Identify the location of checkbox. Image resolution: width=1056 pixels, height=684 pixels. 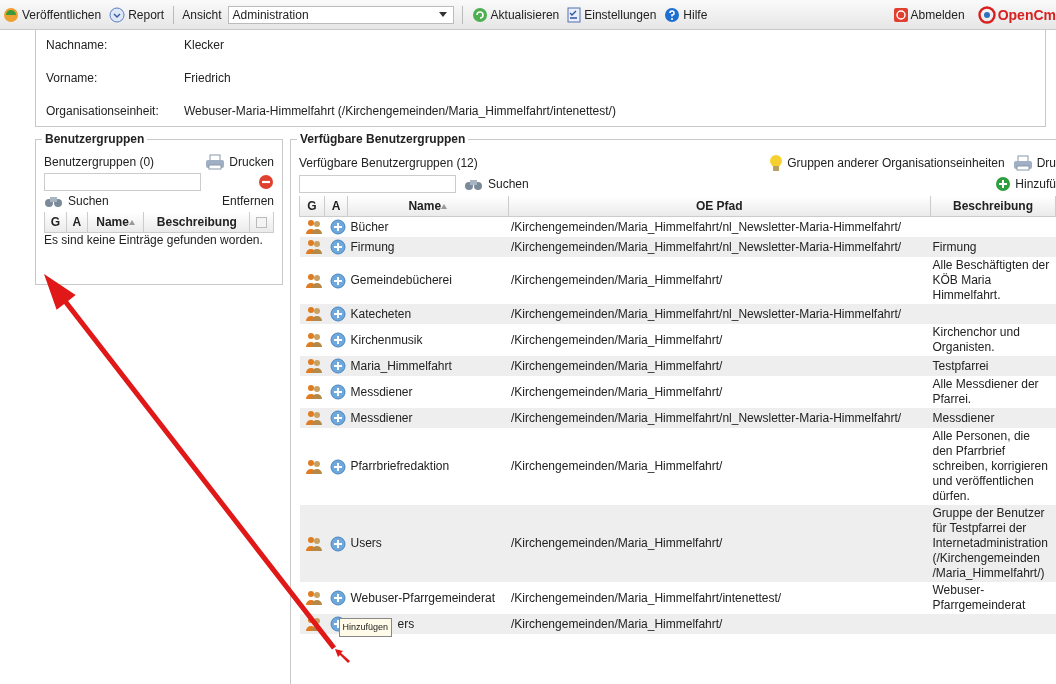
(262, 223).